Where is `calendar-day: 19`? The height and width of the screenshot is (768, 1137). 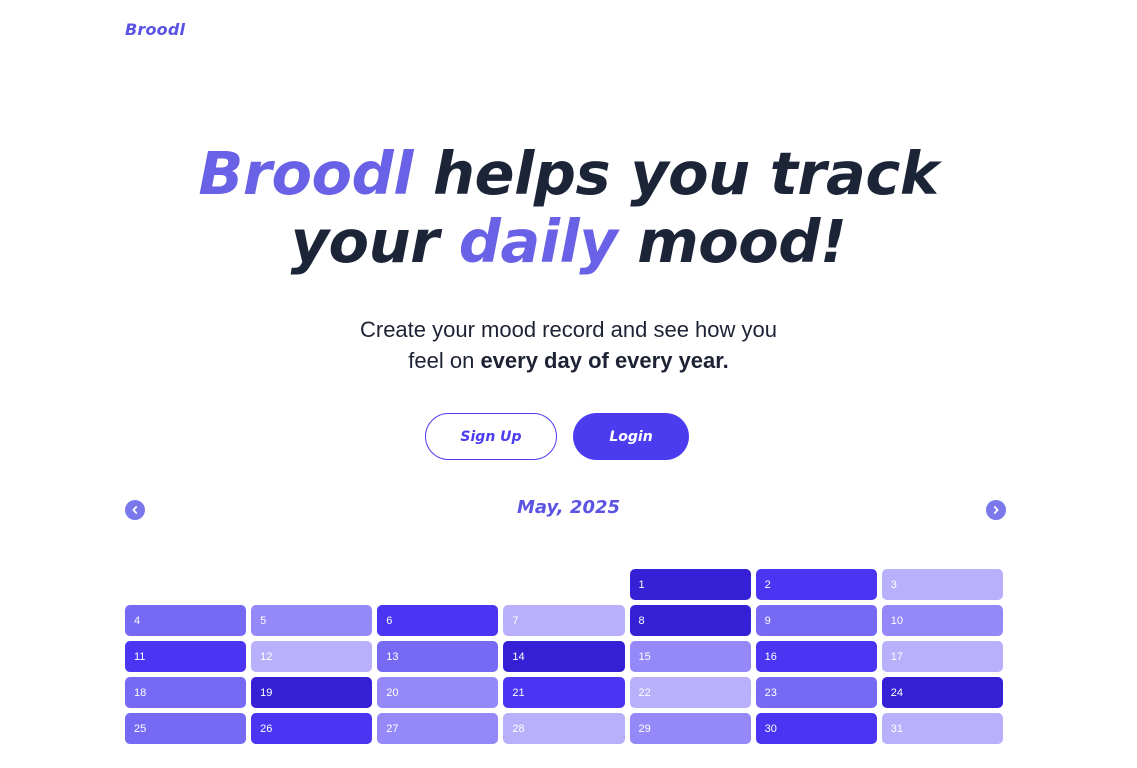
calendar-day: 19 is located at coordinates (312, 692).